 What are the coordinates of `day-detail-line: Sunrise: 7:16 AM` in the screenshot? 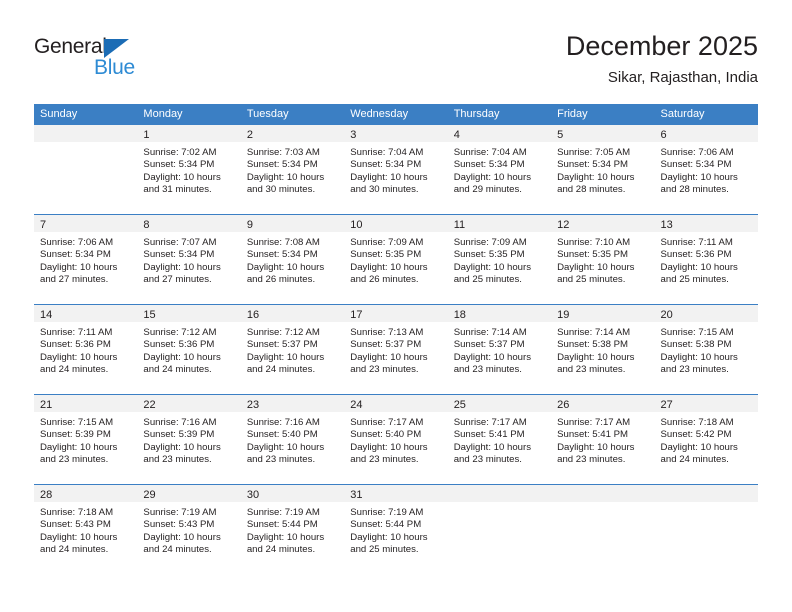 It's located at (283, 422).